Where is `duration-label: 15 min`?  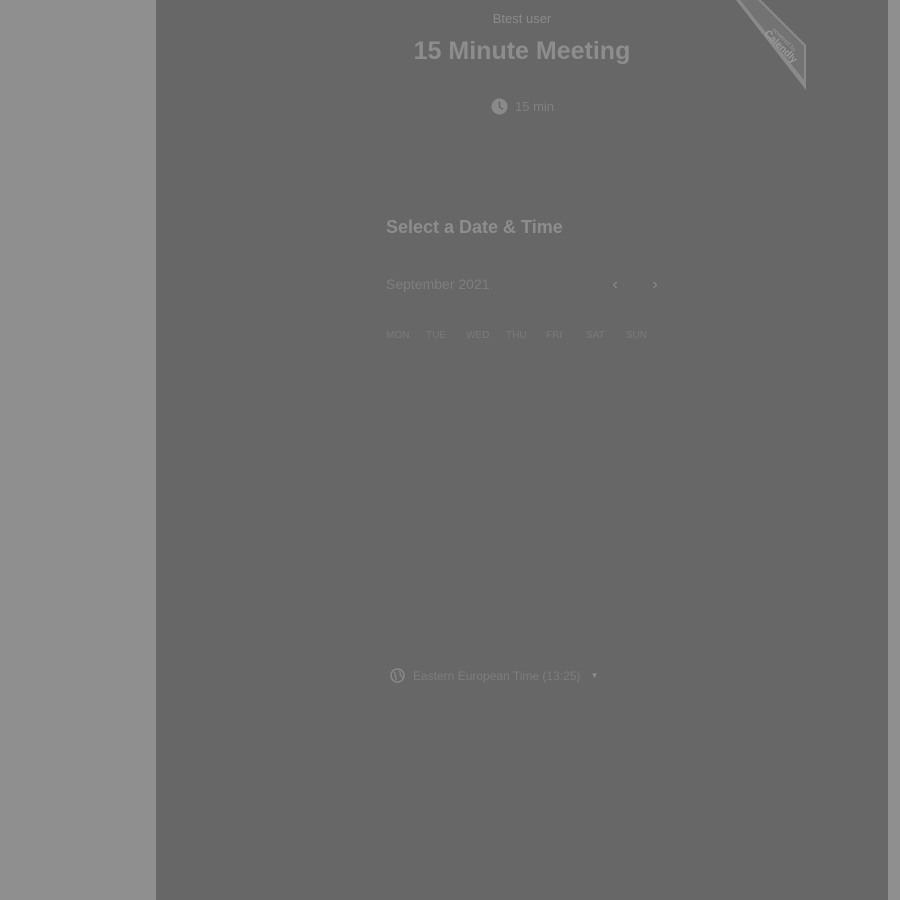
duration-label: 15 min is located at coordinates (535, 106).